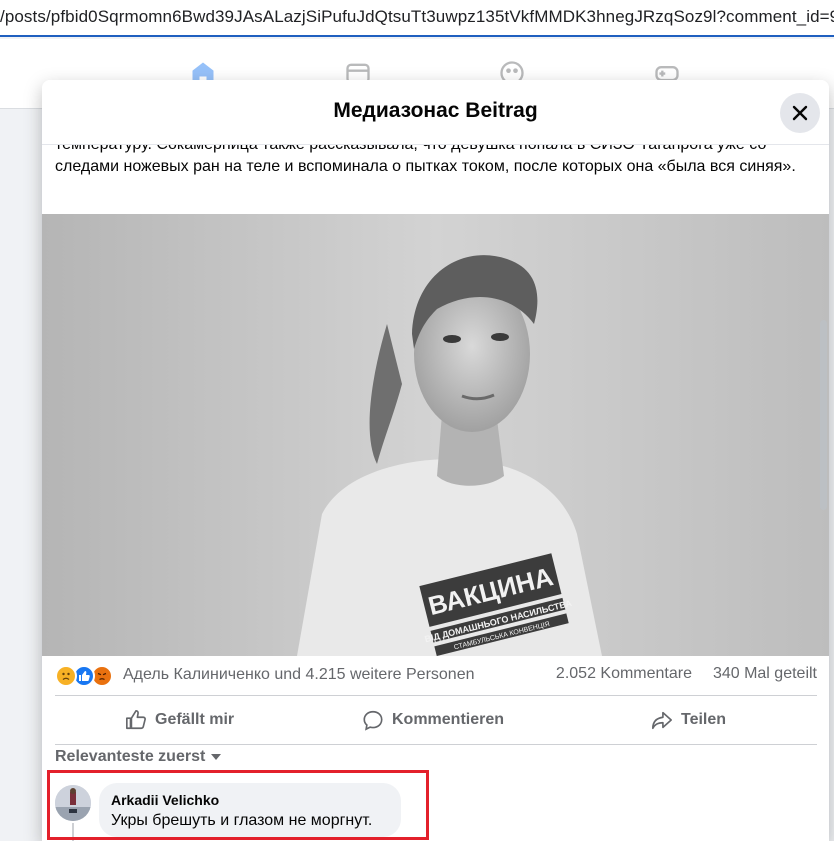 The image size is (834, 841). I want to click on like-label: Gefällt mir, so click(195, 719).